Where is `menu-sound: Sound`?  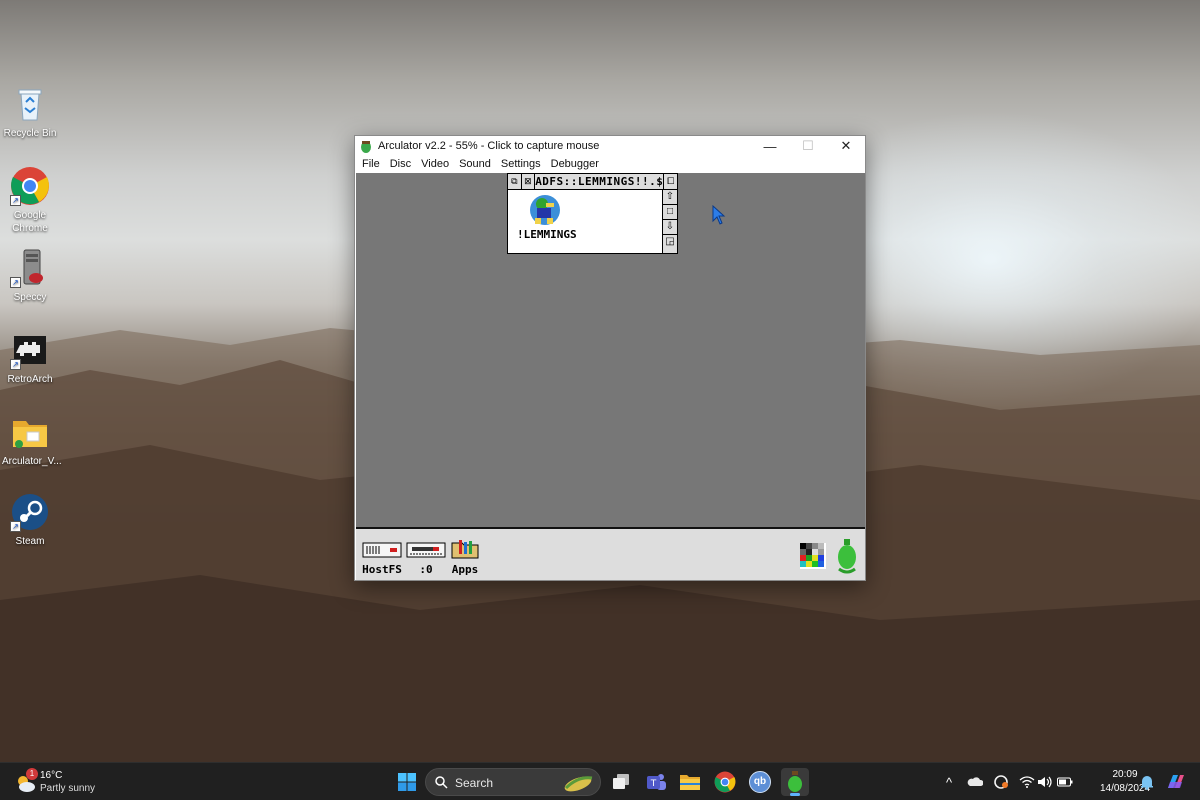 menu-sound: Sound is located at coordinates (475, 164).